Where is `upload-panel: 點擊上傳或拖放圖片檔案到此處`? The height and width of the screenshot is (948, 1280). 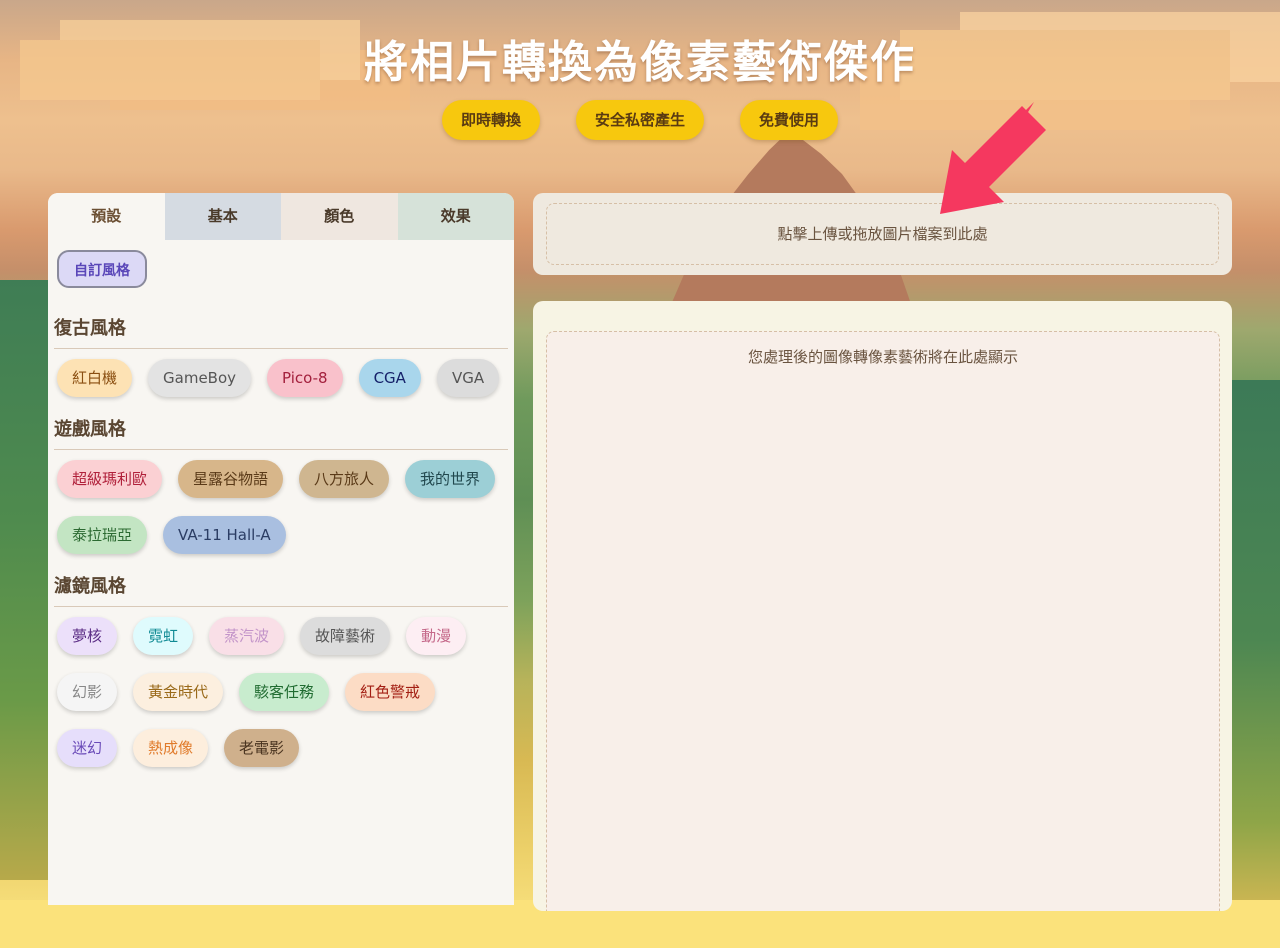 upload-panel: 點擊上傳或拖放圖片檔案到此處 is located at coordinates (882, 234).